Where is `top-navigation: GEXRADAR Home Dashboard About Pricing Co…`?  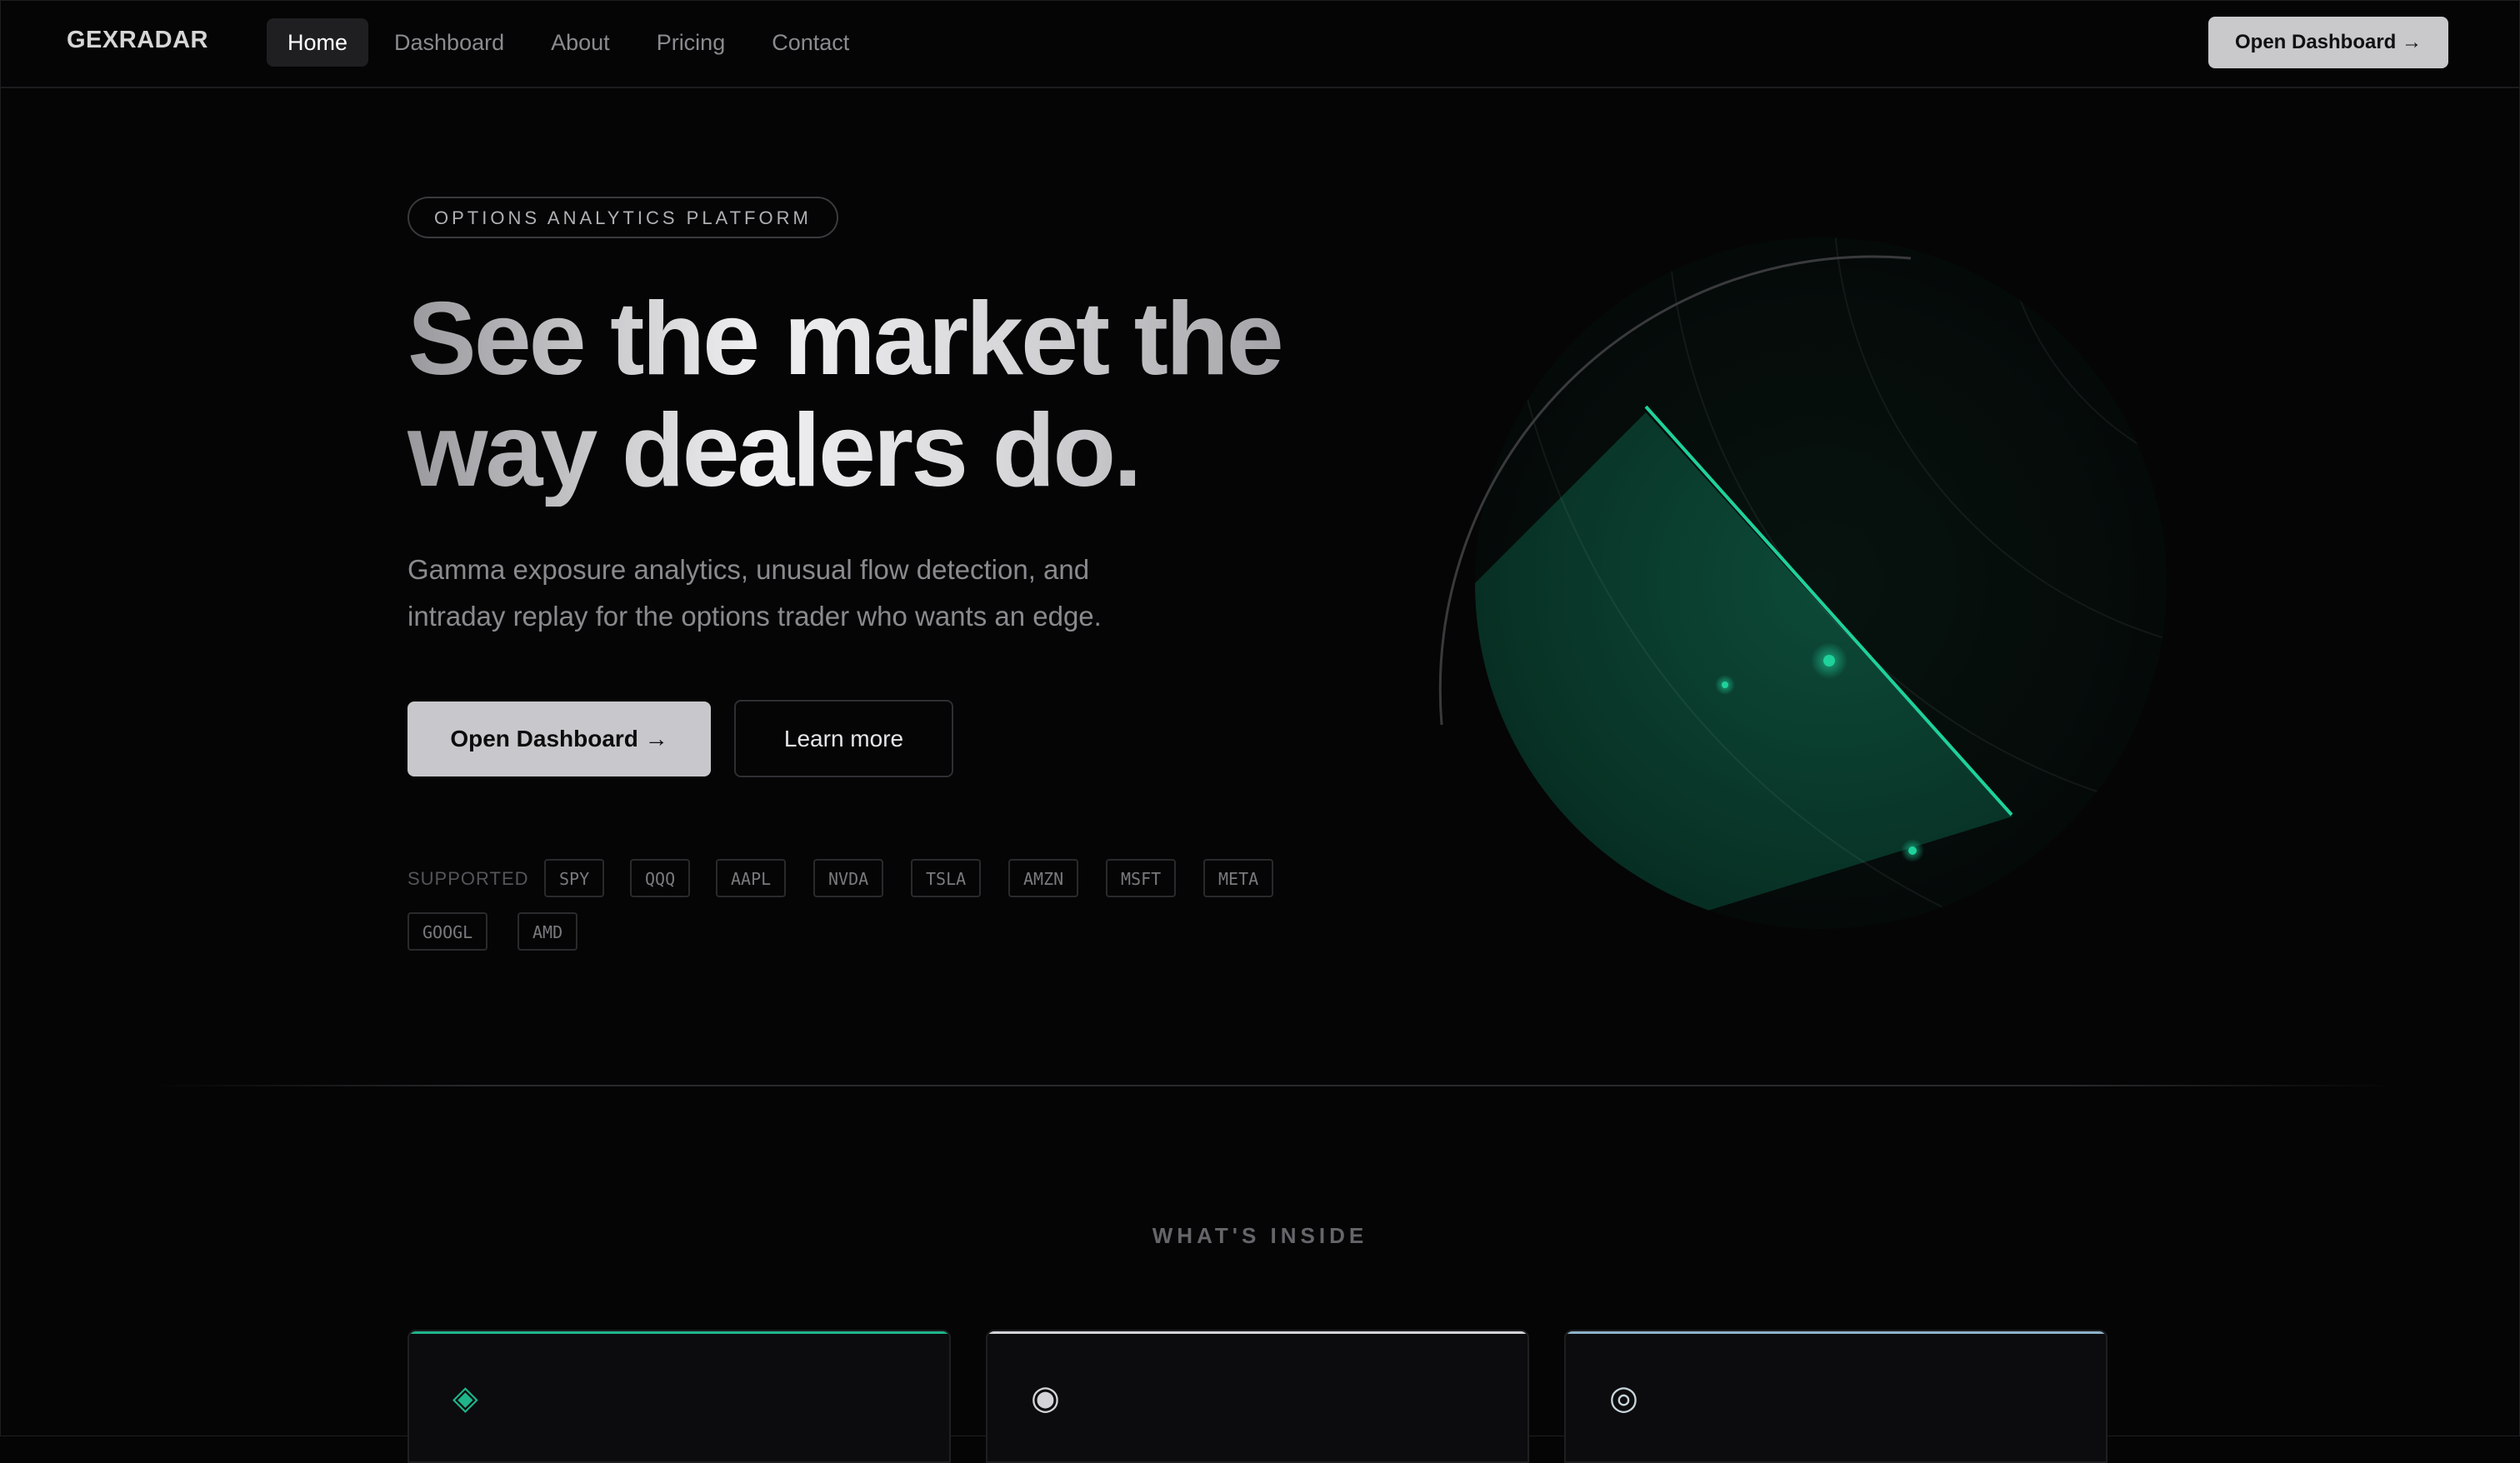 top-navigation: GEXRADAR Home Dashboard About Pricing Co… is located at coordinates (1260, 44).